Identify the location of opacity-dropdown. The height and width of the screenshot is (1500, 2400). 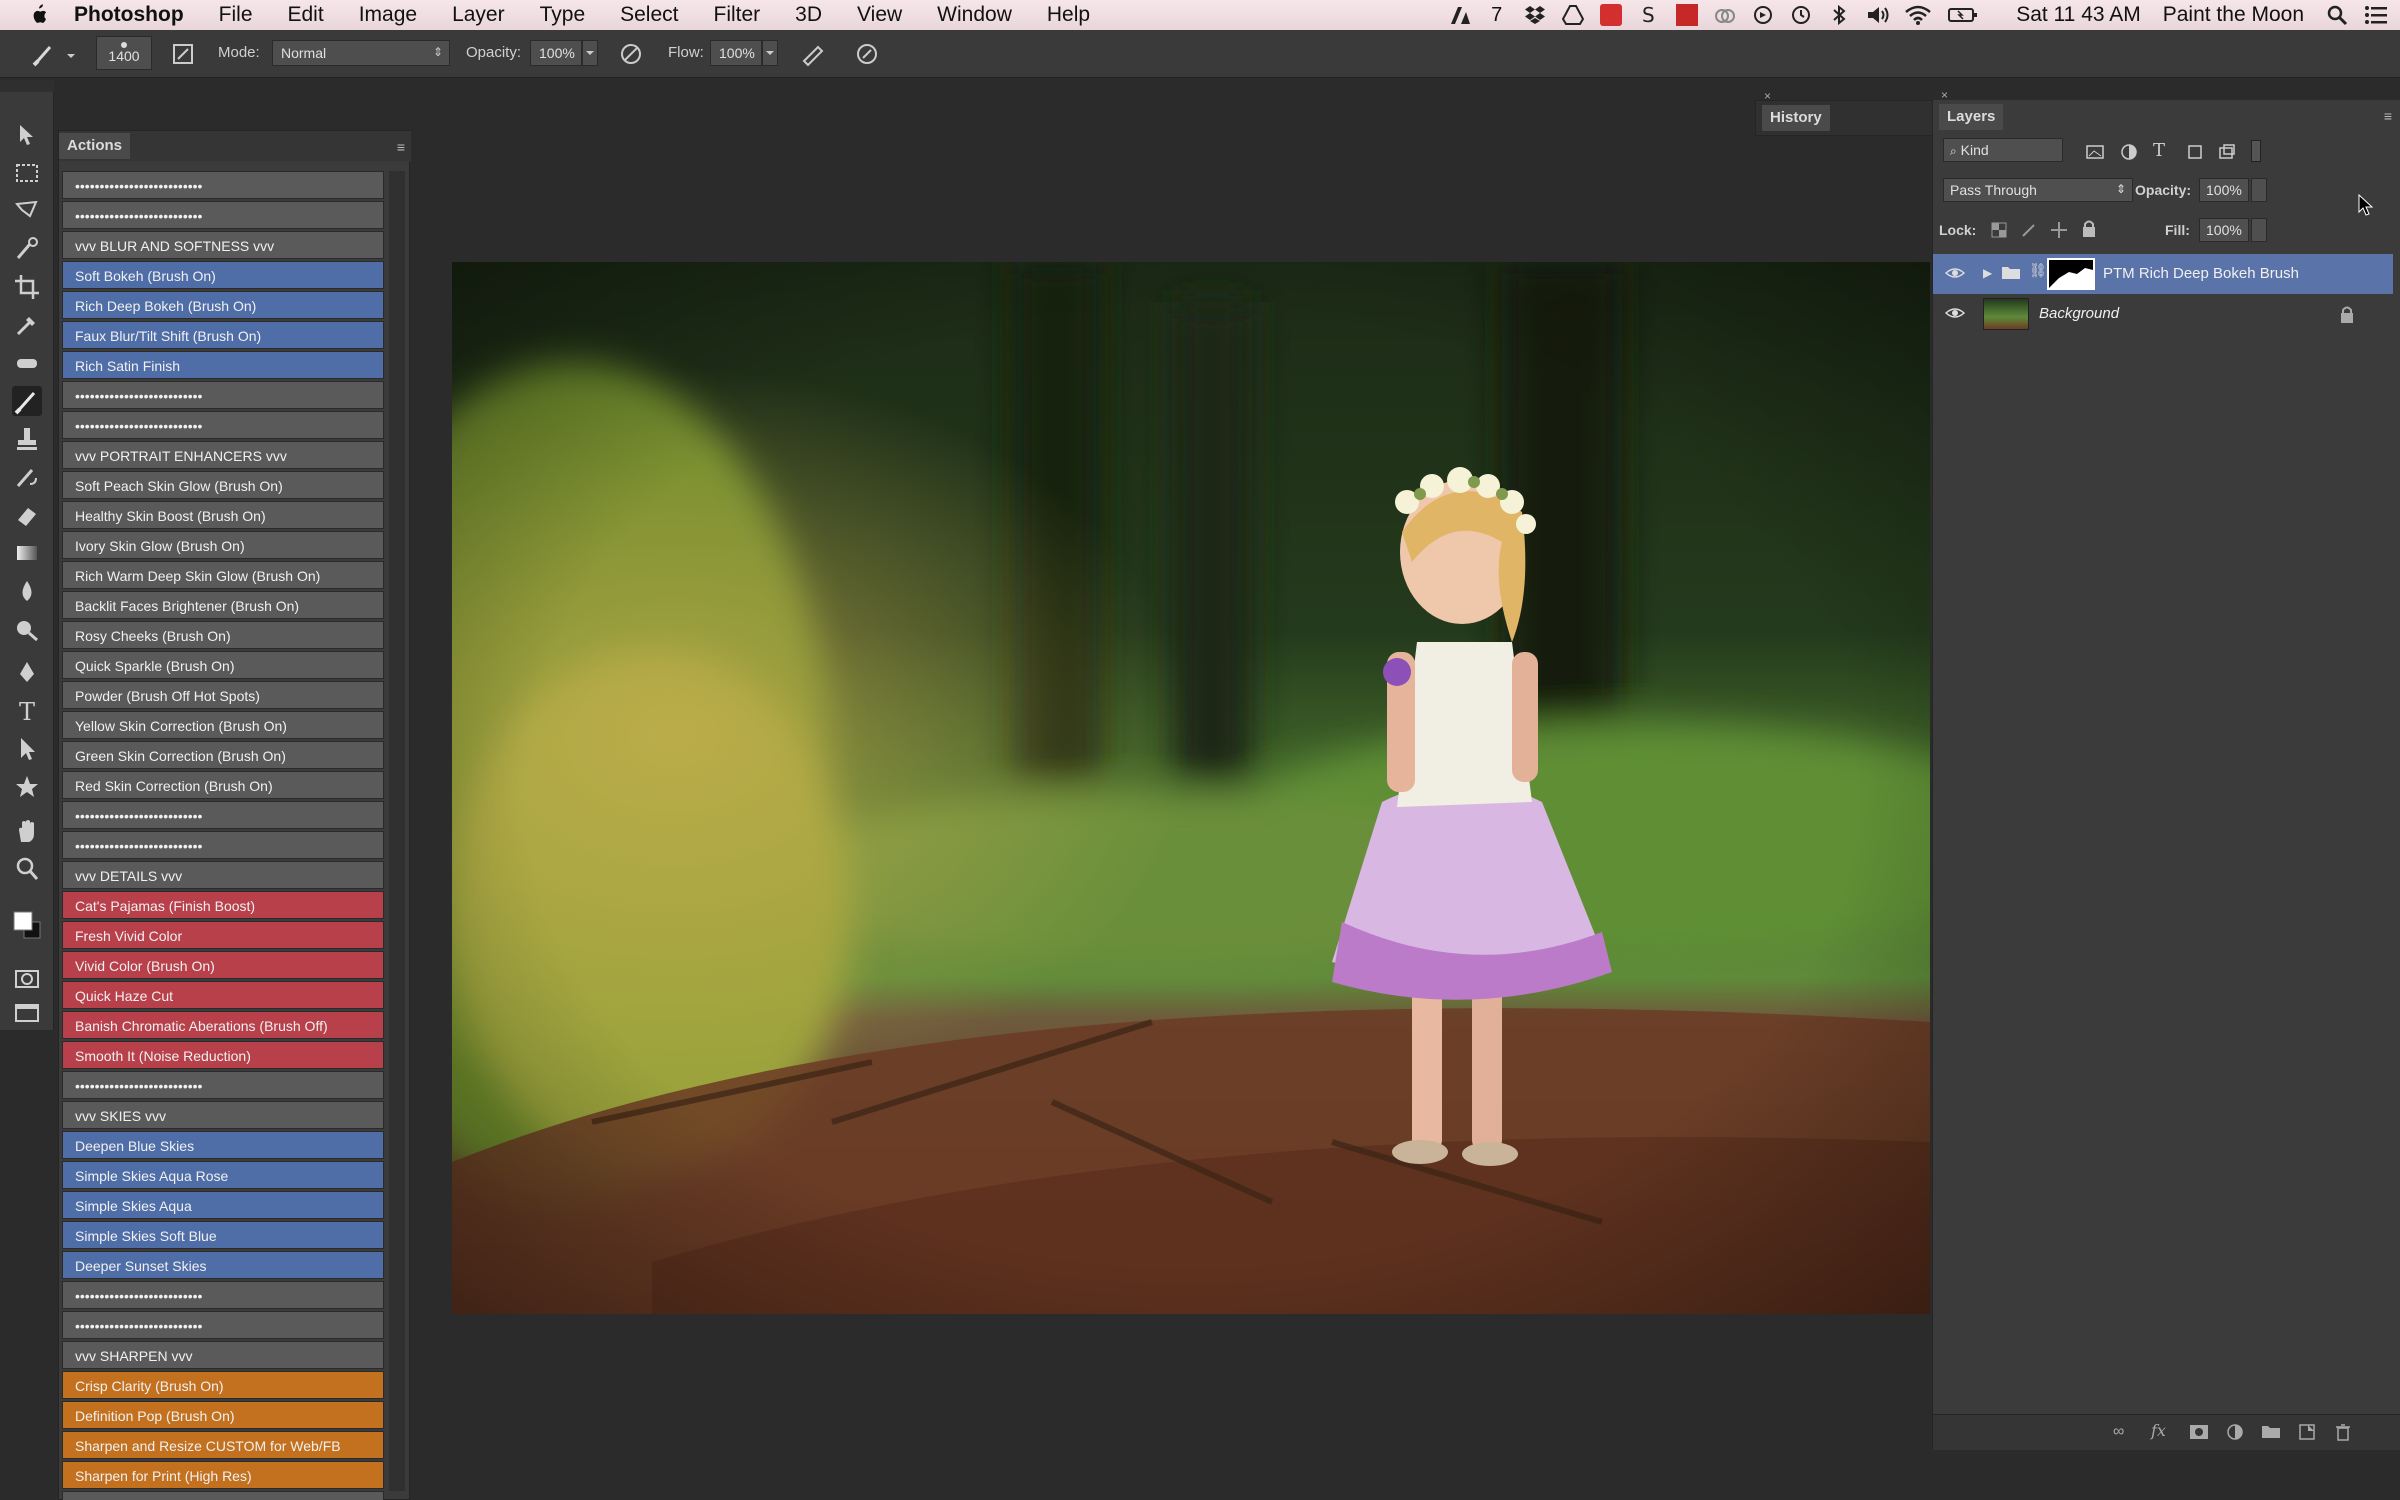
(590, 53).